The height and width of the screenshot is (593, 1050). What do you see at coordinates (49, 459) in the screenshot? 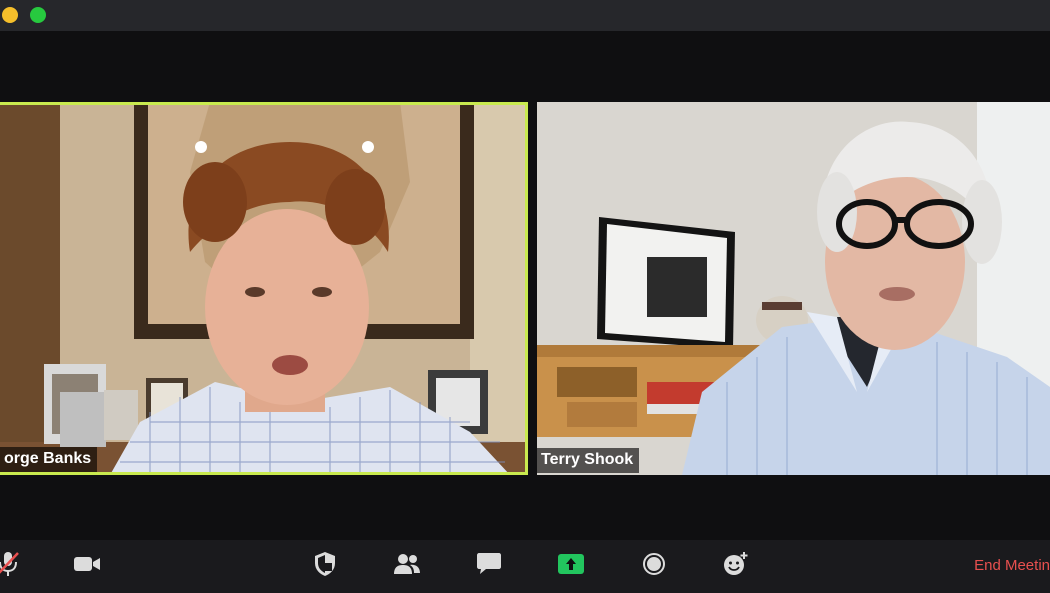
I see `participant-name-label: orge Banks` at bounding box center [49, 459].